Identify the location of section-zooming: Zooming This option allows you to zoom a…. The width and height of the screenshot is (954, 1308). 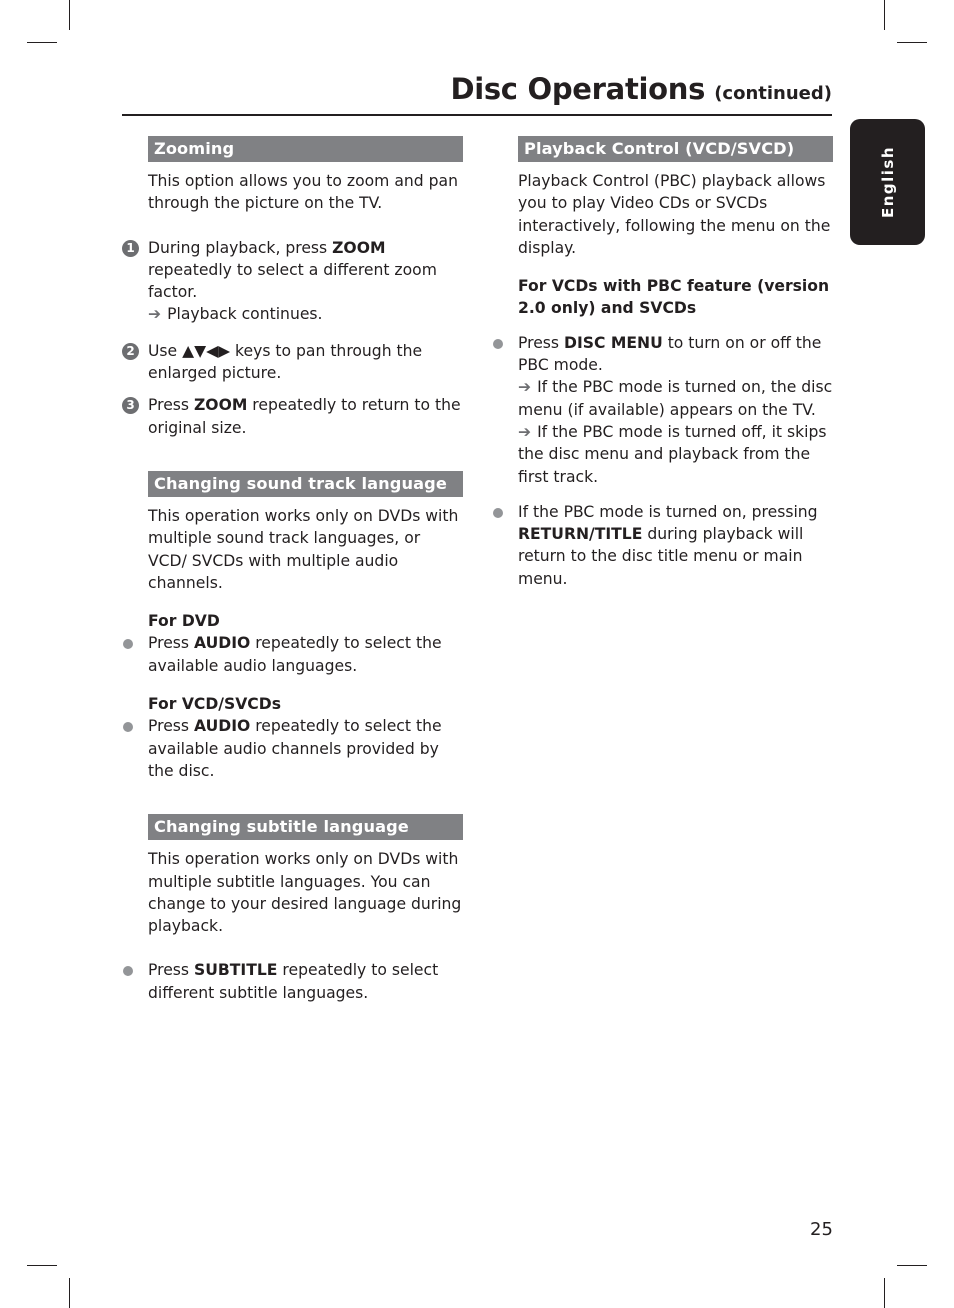
(292, 287).